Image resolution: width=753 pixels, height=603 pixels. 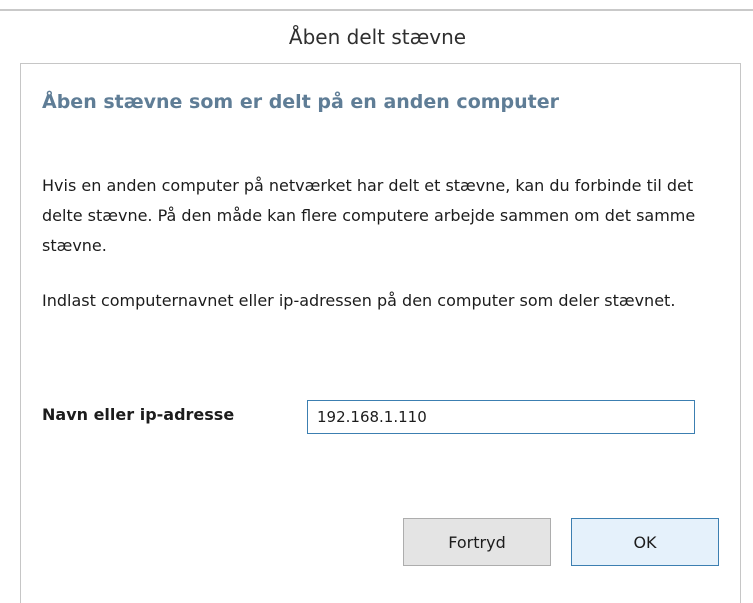 What do you see at coordinates (138, 414) in the screenshot?
I see `name-or-ip-label: Navn eller ip-adresse` at bounding box center [138, 414].